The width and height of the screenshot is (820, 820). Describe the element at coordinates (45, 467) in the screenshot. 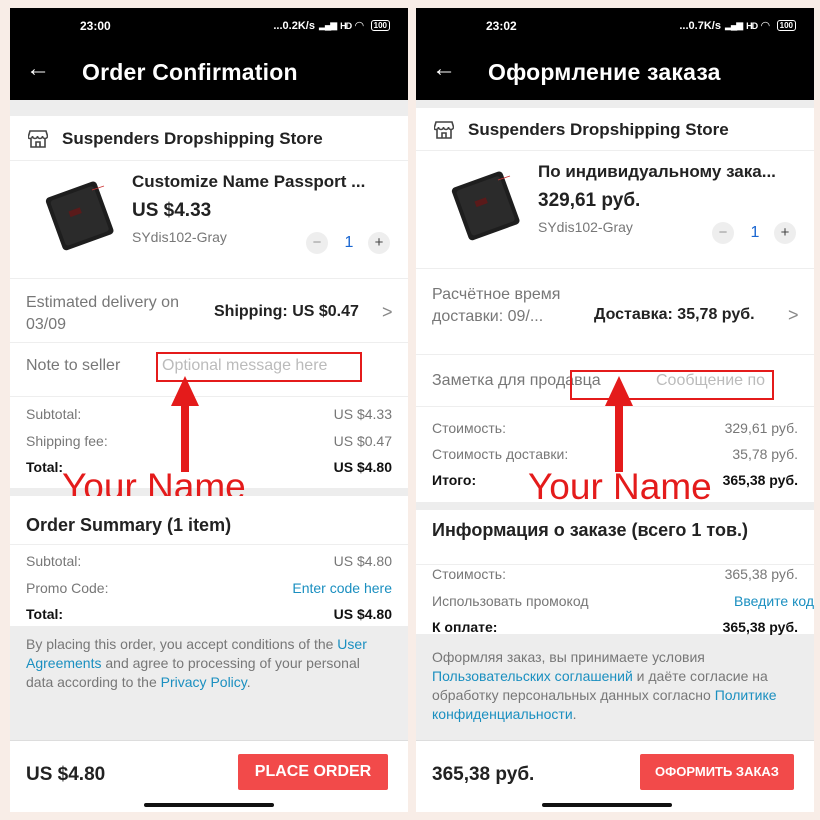

I see `total-label: Total:` at that location.